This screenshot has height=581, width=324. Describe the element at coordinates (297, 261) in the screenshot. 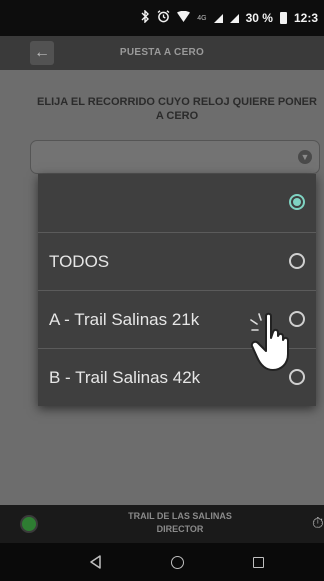

I see `radio-unselected` at that location.